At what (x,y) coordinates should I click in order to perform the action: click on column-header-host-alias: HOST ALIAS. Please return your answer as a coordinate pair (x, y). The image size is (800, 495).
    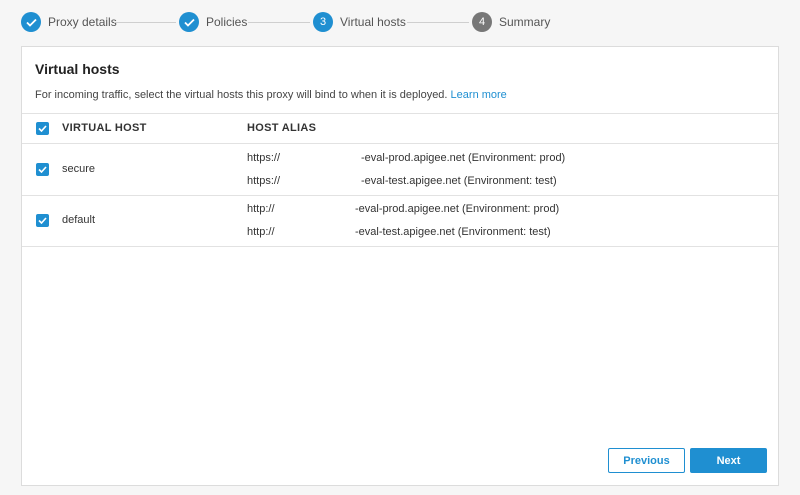
    Looking at the image, I should click on (282, 128).